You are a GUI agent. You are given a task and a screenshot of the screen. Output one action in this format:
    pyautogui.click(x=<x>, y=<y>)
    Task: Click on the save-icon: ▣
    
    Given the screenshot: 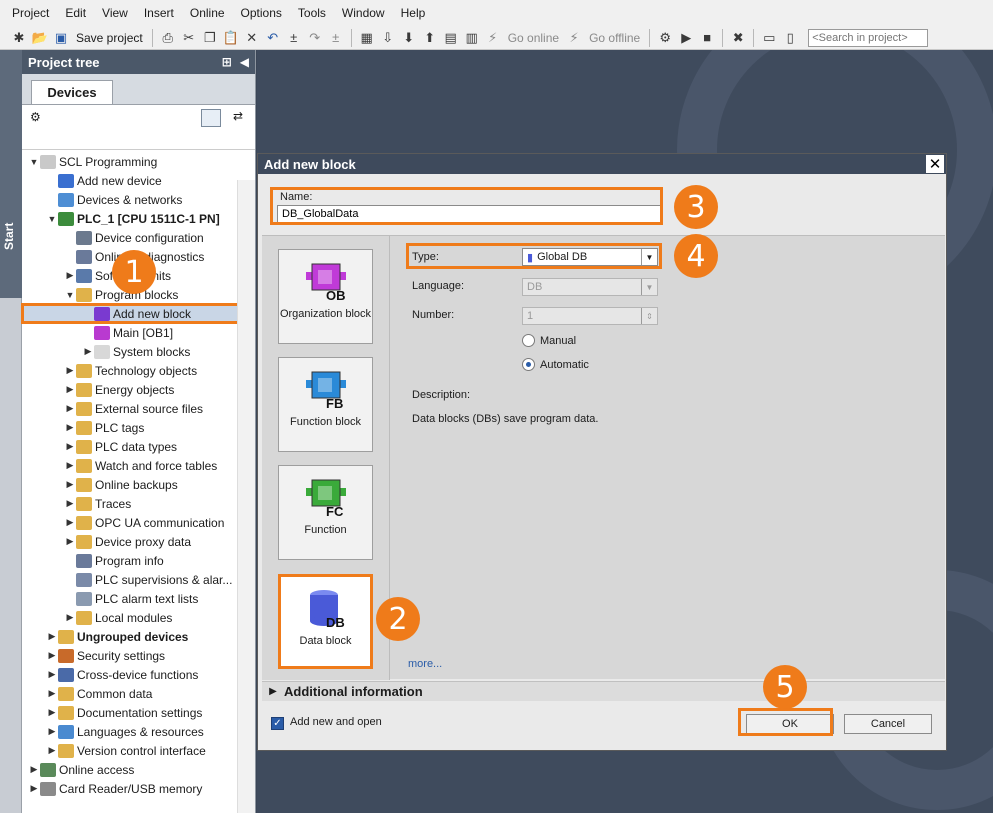 What is the action you would take?
    pyautogui.click(x=61, y=38)
    